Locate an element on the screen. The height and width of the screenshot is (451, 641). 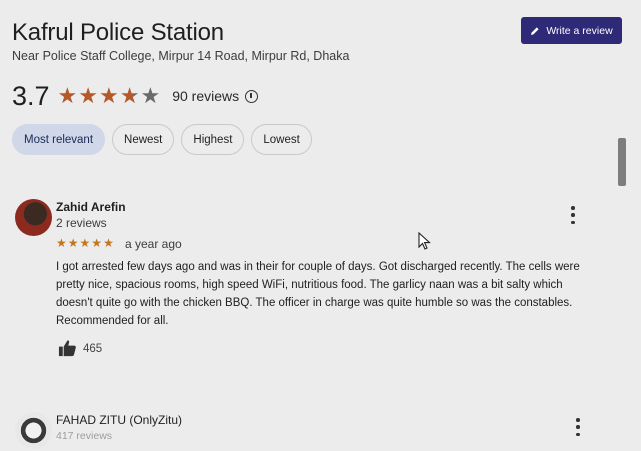
reviewer-name: FAHAD ZITU (OnlyZitu) is located at coordinates (119, 420).